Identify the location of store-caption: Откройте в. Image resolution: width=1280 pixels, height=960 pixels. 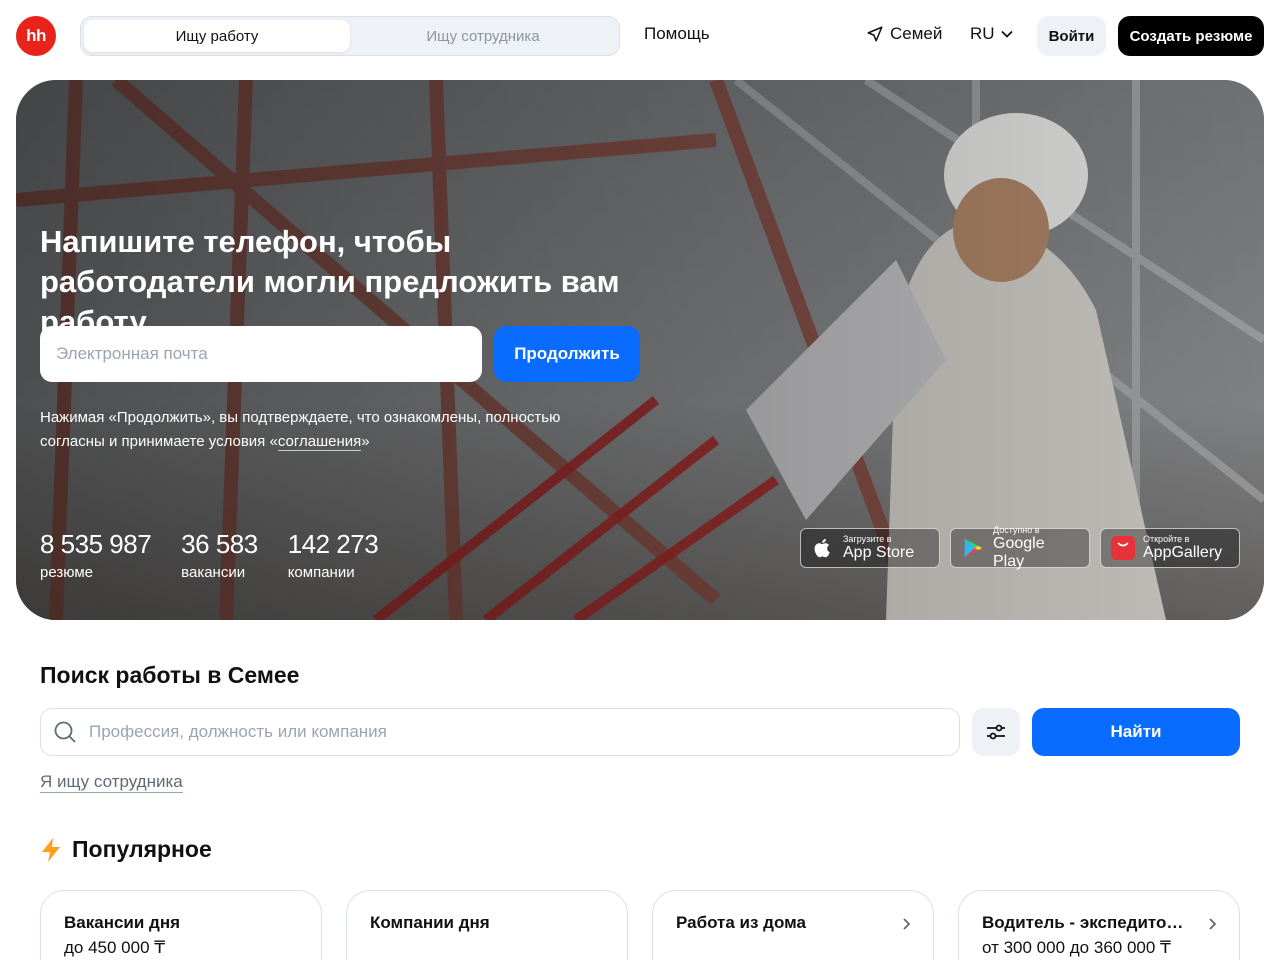
(1166, 539).